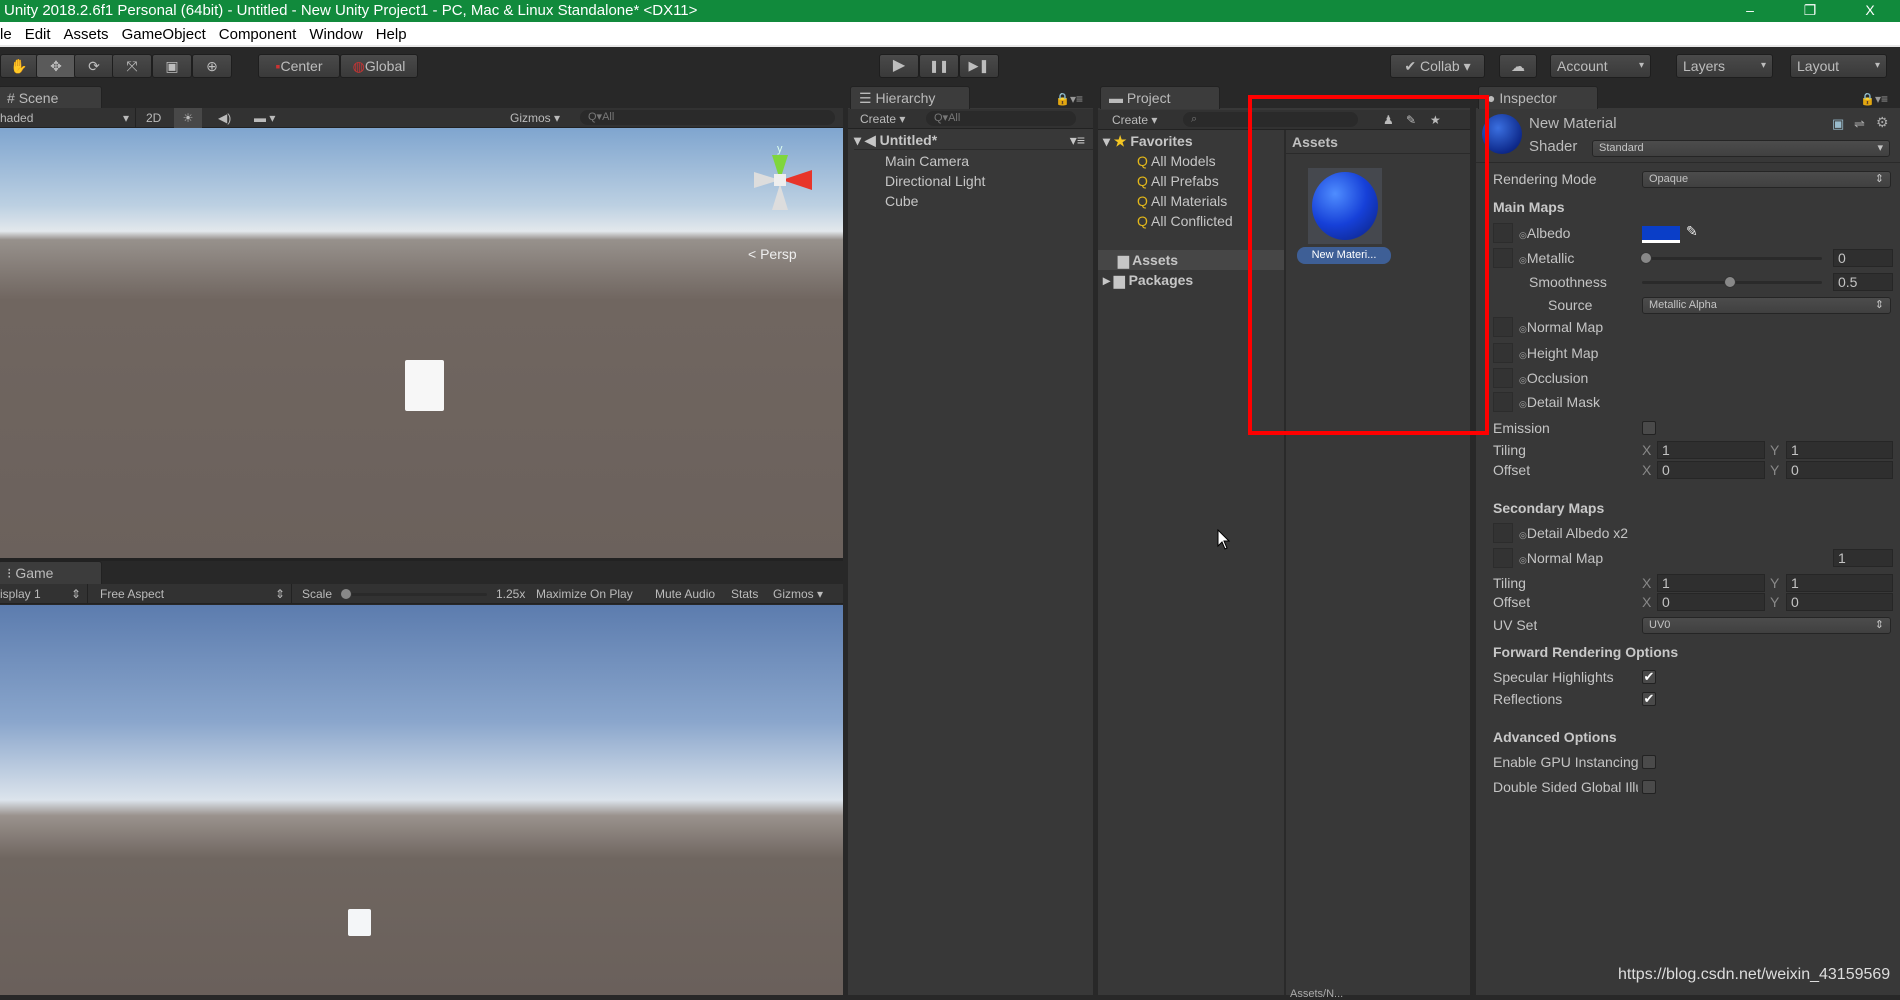  What do you see at coordinates (44, 594) in the screenshot?
I see `display-dropdown: isplay 1 ⇕` at bounding box center [44, 594].